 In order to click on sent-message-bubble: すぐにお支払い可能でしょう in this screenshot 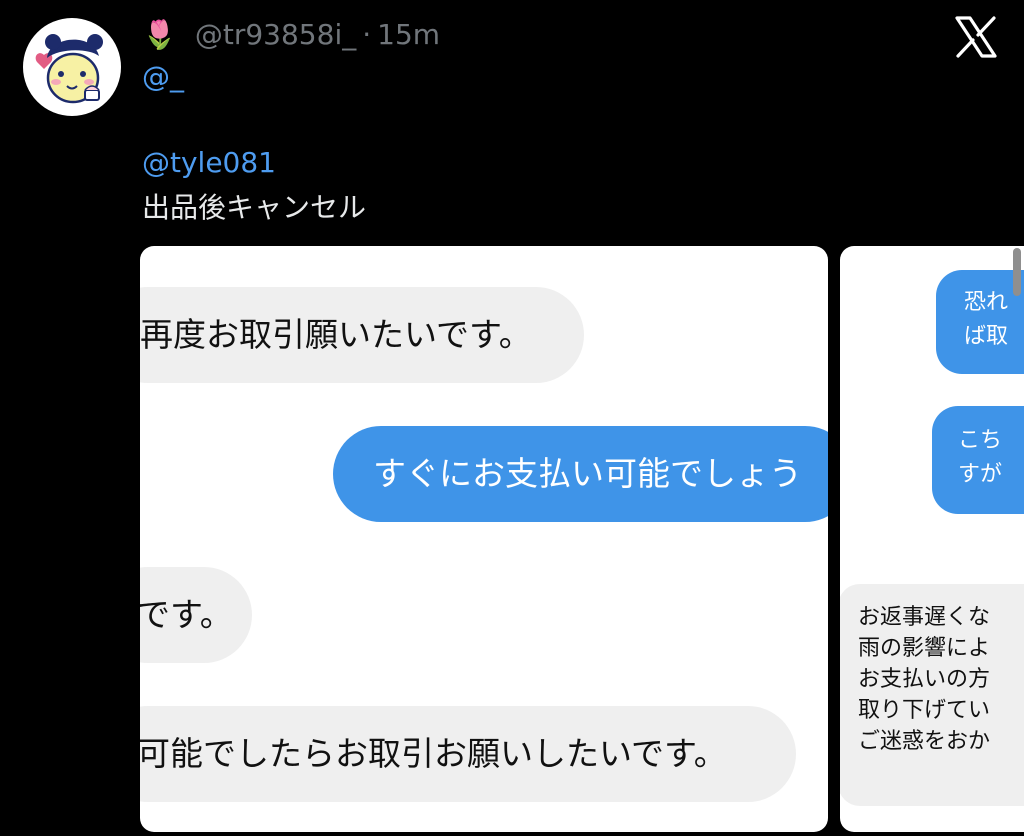, I will do `click(580, 474)`.